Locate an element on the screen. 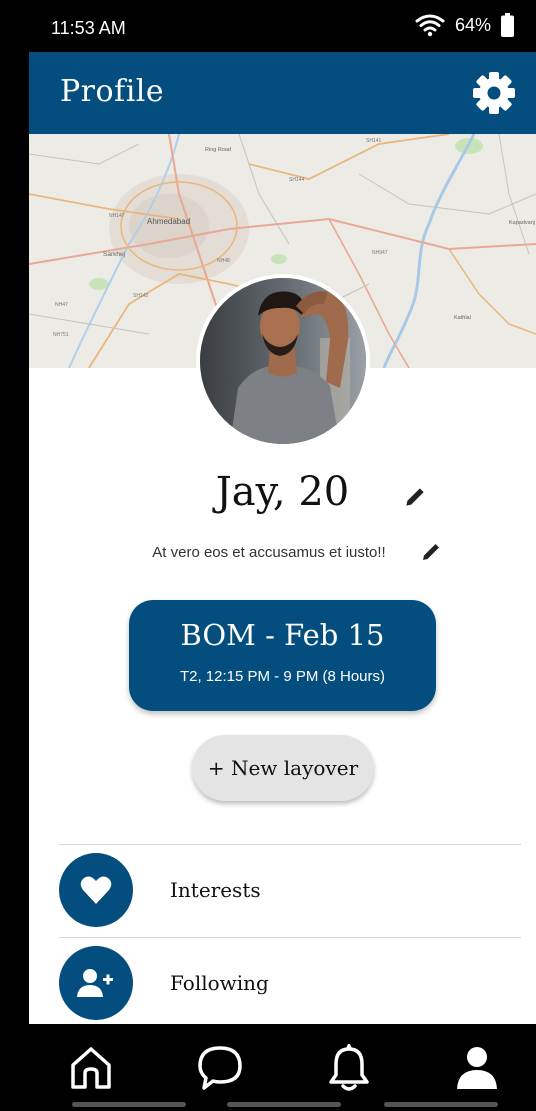 Image resolution: width=536 pixels, height=1111 pixels. gear-icon is located at coordinates (494, 93).